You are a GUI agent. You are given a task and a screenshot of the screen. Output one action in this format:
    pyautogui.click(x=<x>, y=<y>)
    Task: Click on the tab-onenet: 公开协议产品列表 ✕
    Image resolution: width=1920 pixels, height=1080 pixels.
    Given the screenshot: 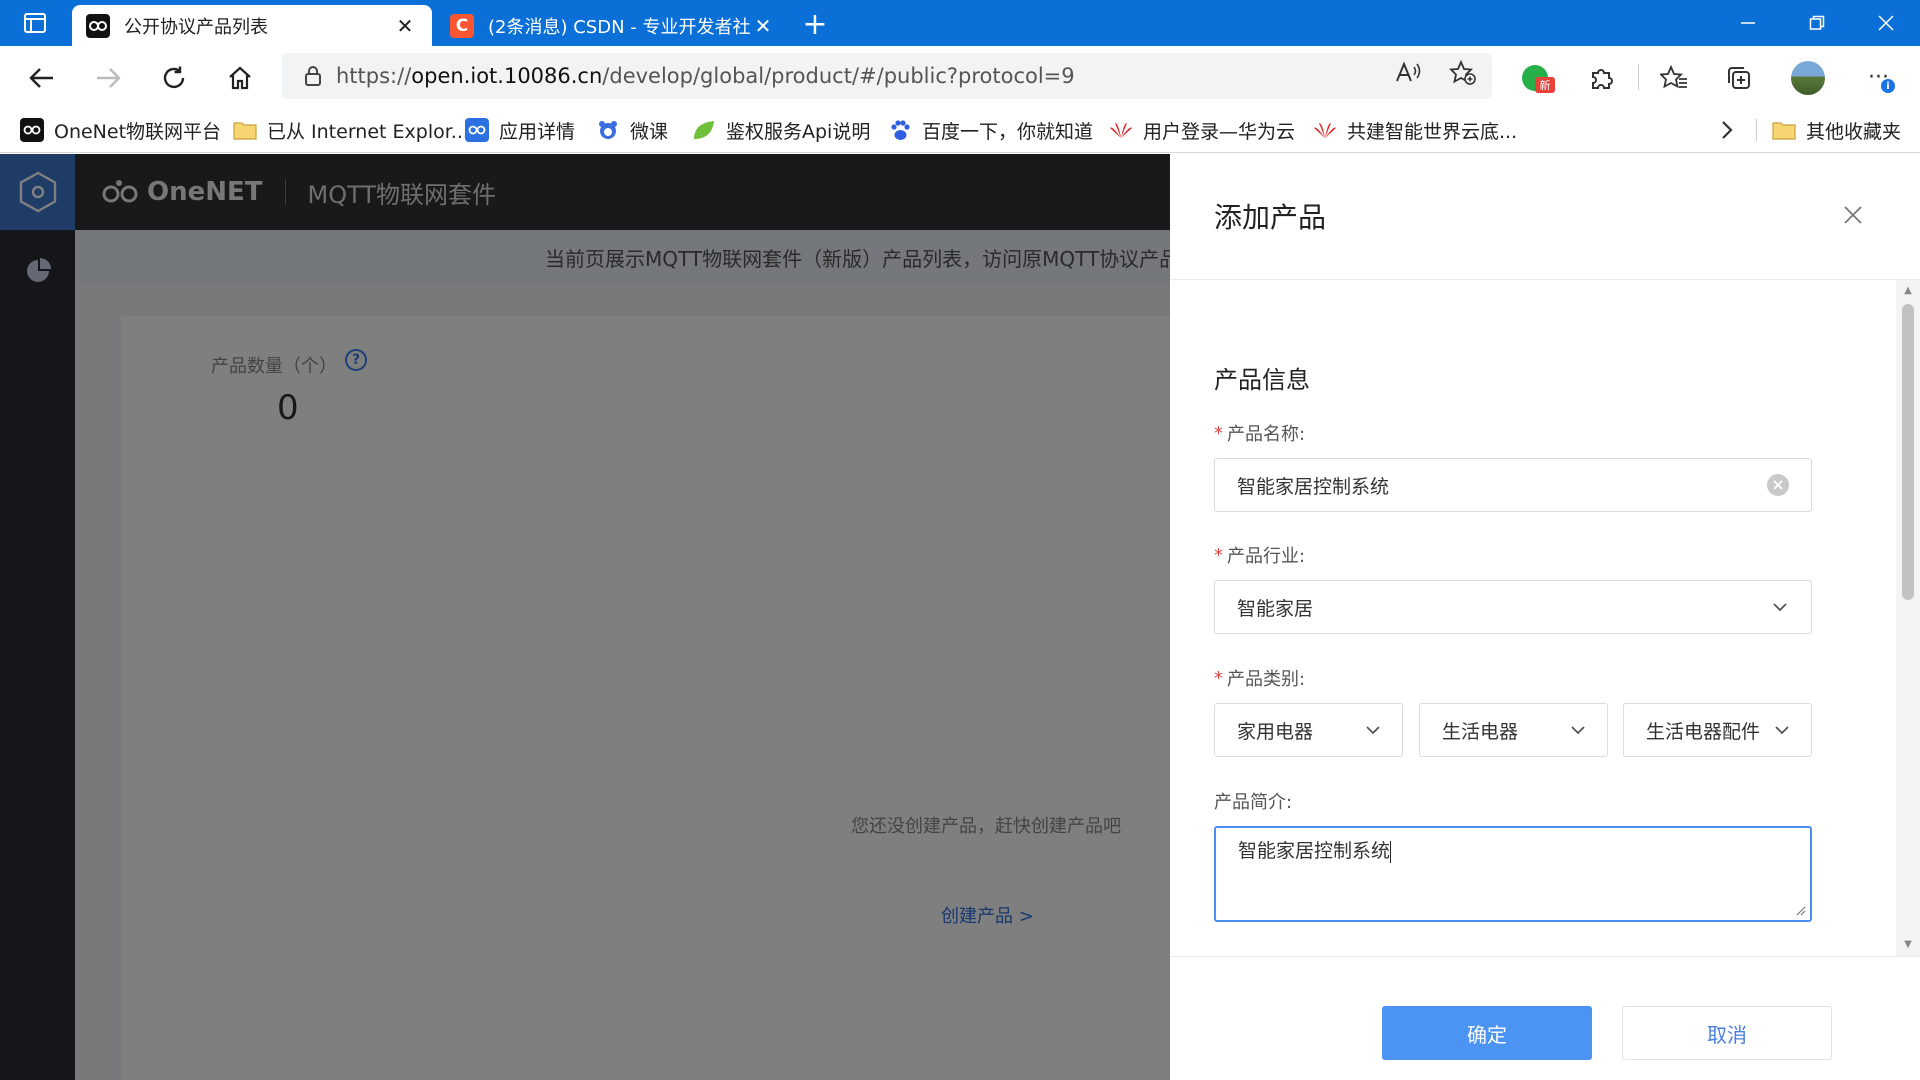 What is the action you would take?
    pyautogui.click(x=252, y=25)
    